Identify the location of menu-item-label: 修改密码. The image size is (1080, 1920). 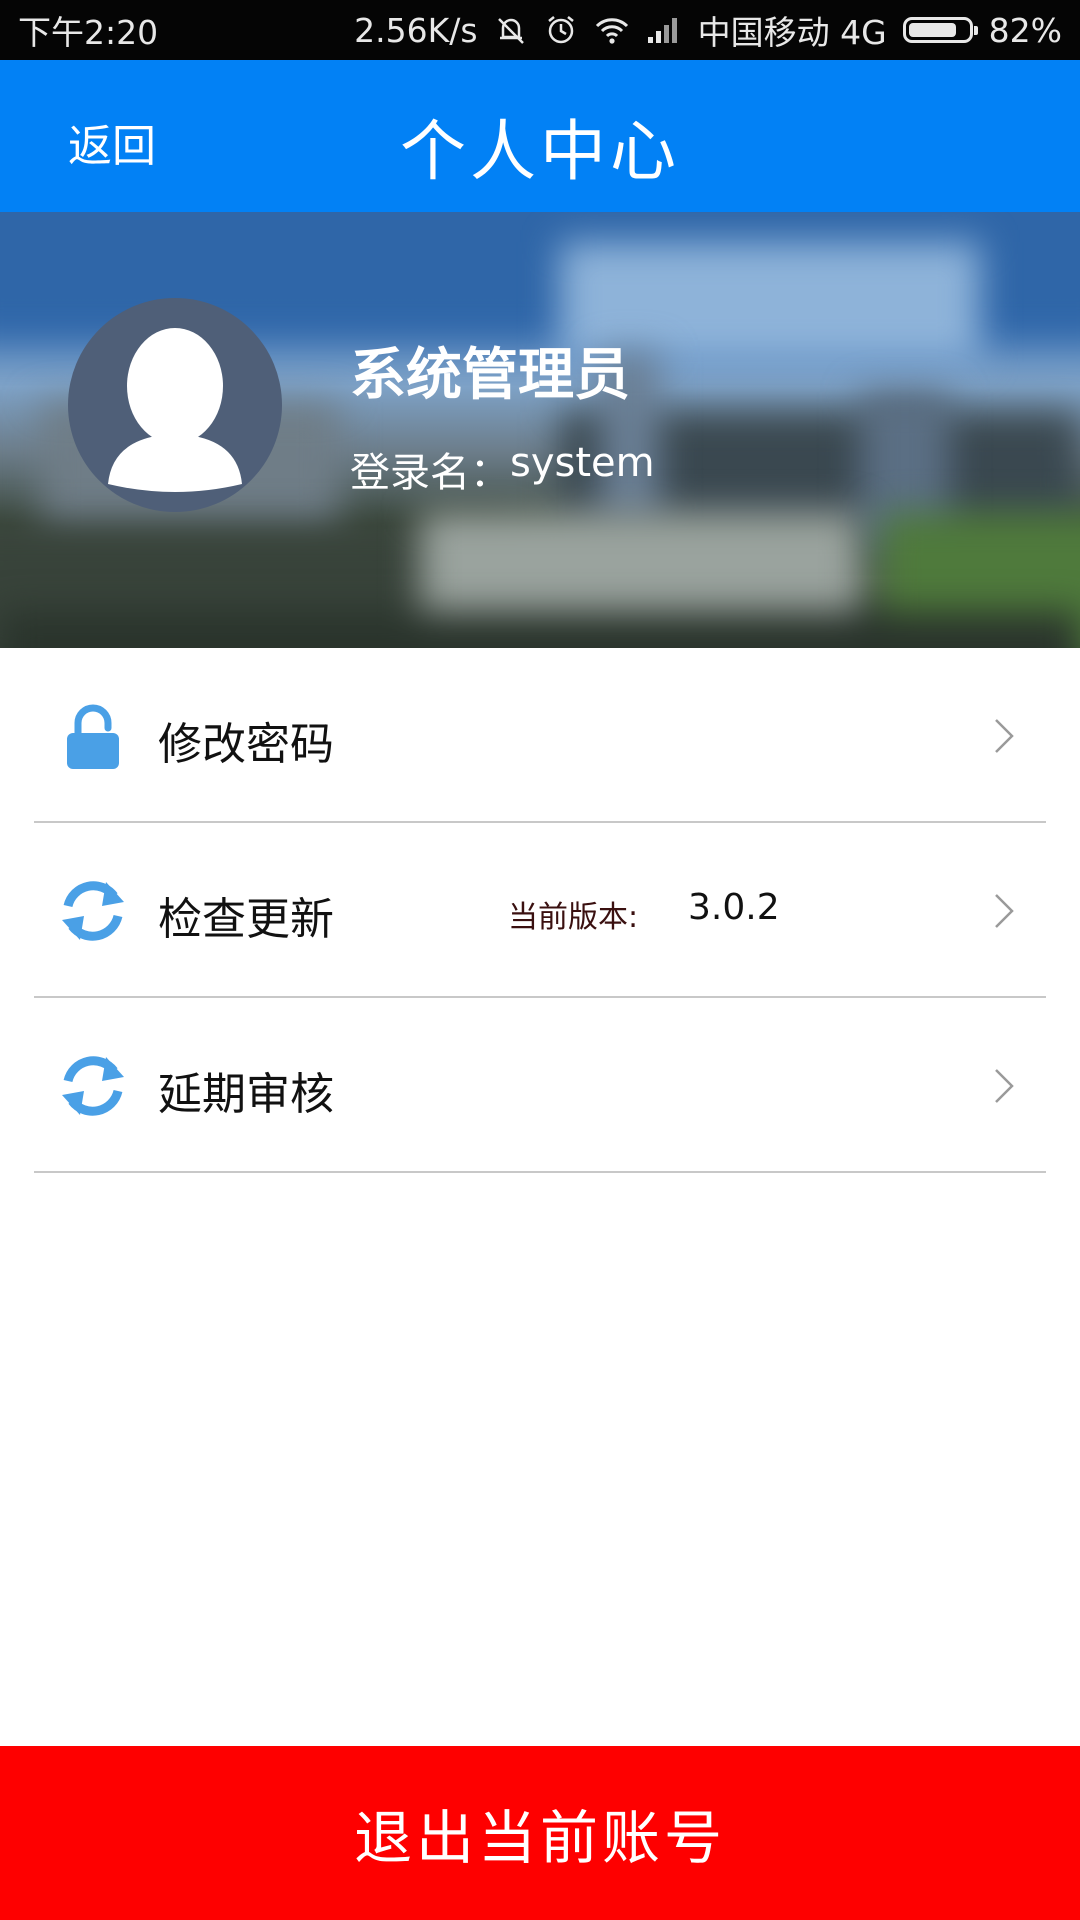
(246, 744).